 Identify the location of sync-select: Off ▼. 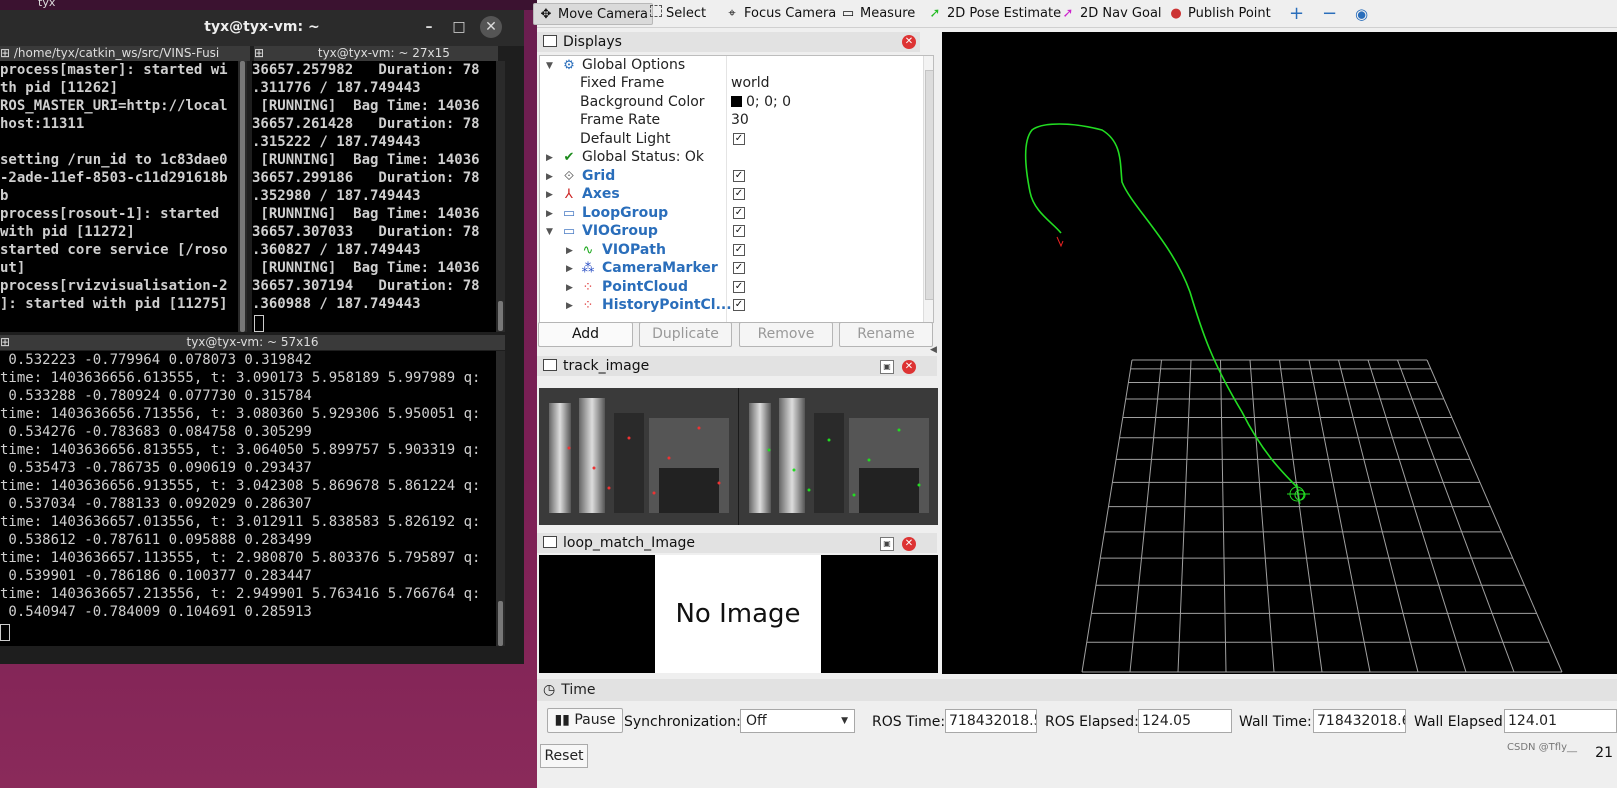
(797, 721).